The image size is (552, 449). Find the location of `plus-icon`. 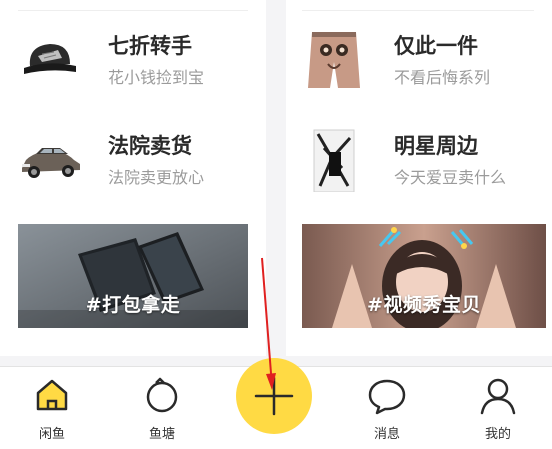

plus-icon is located at coordinates (274, 396).